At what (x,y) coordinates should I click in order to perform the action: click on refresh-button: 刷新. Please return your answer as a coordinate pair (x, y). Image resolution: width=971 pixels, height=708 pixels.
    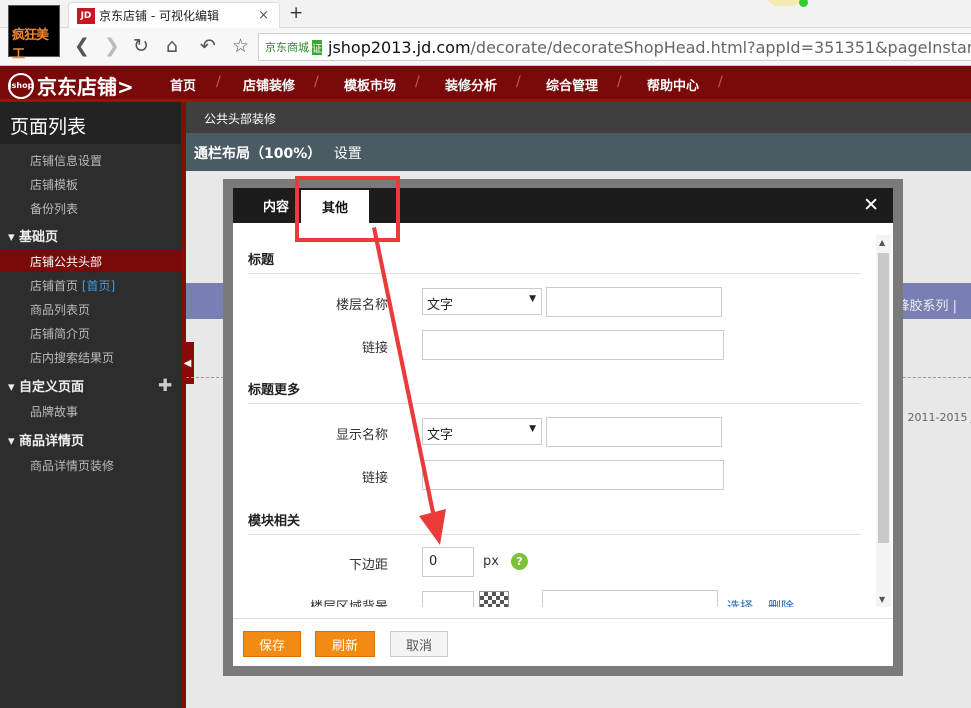
    Looking at the image, I should click on (345, 644).